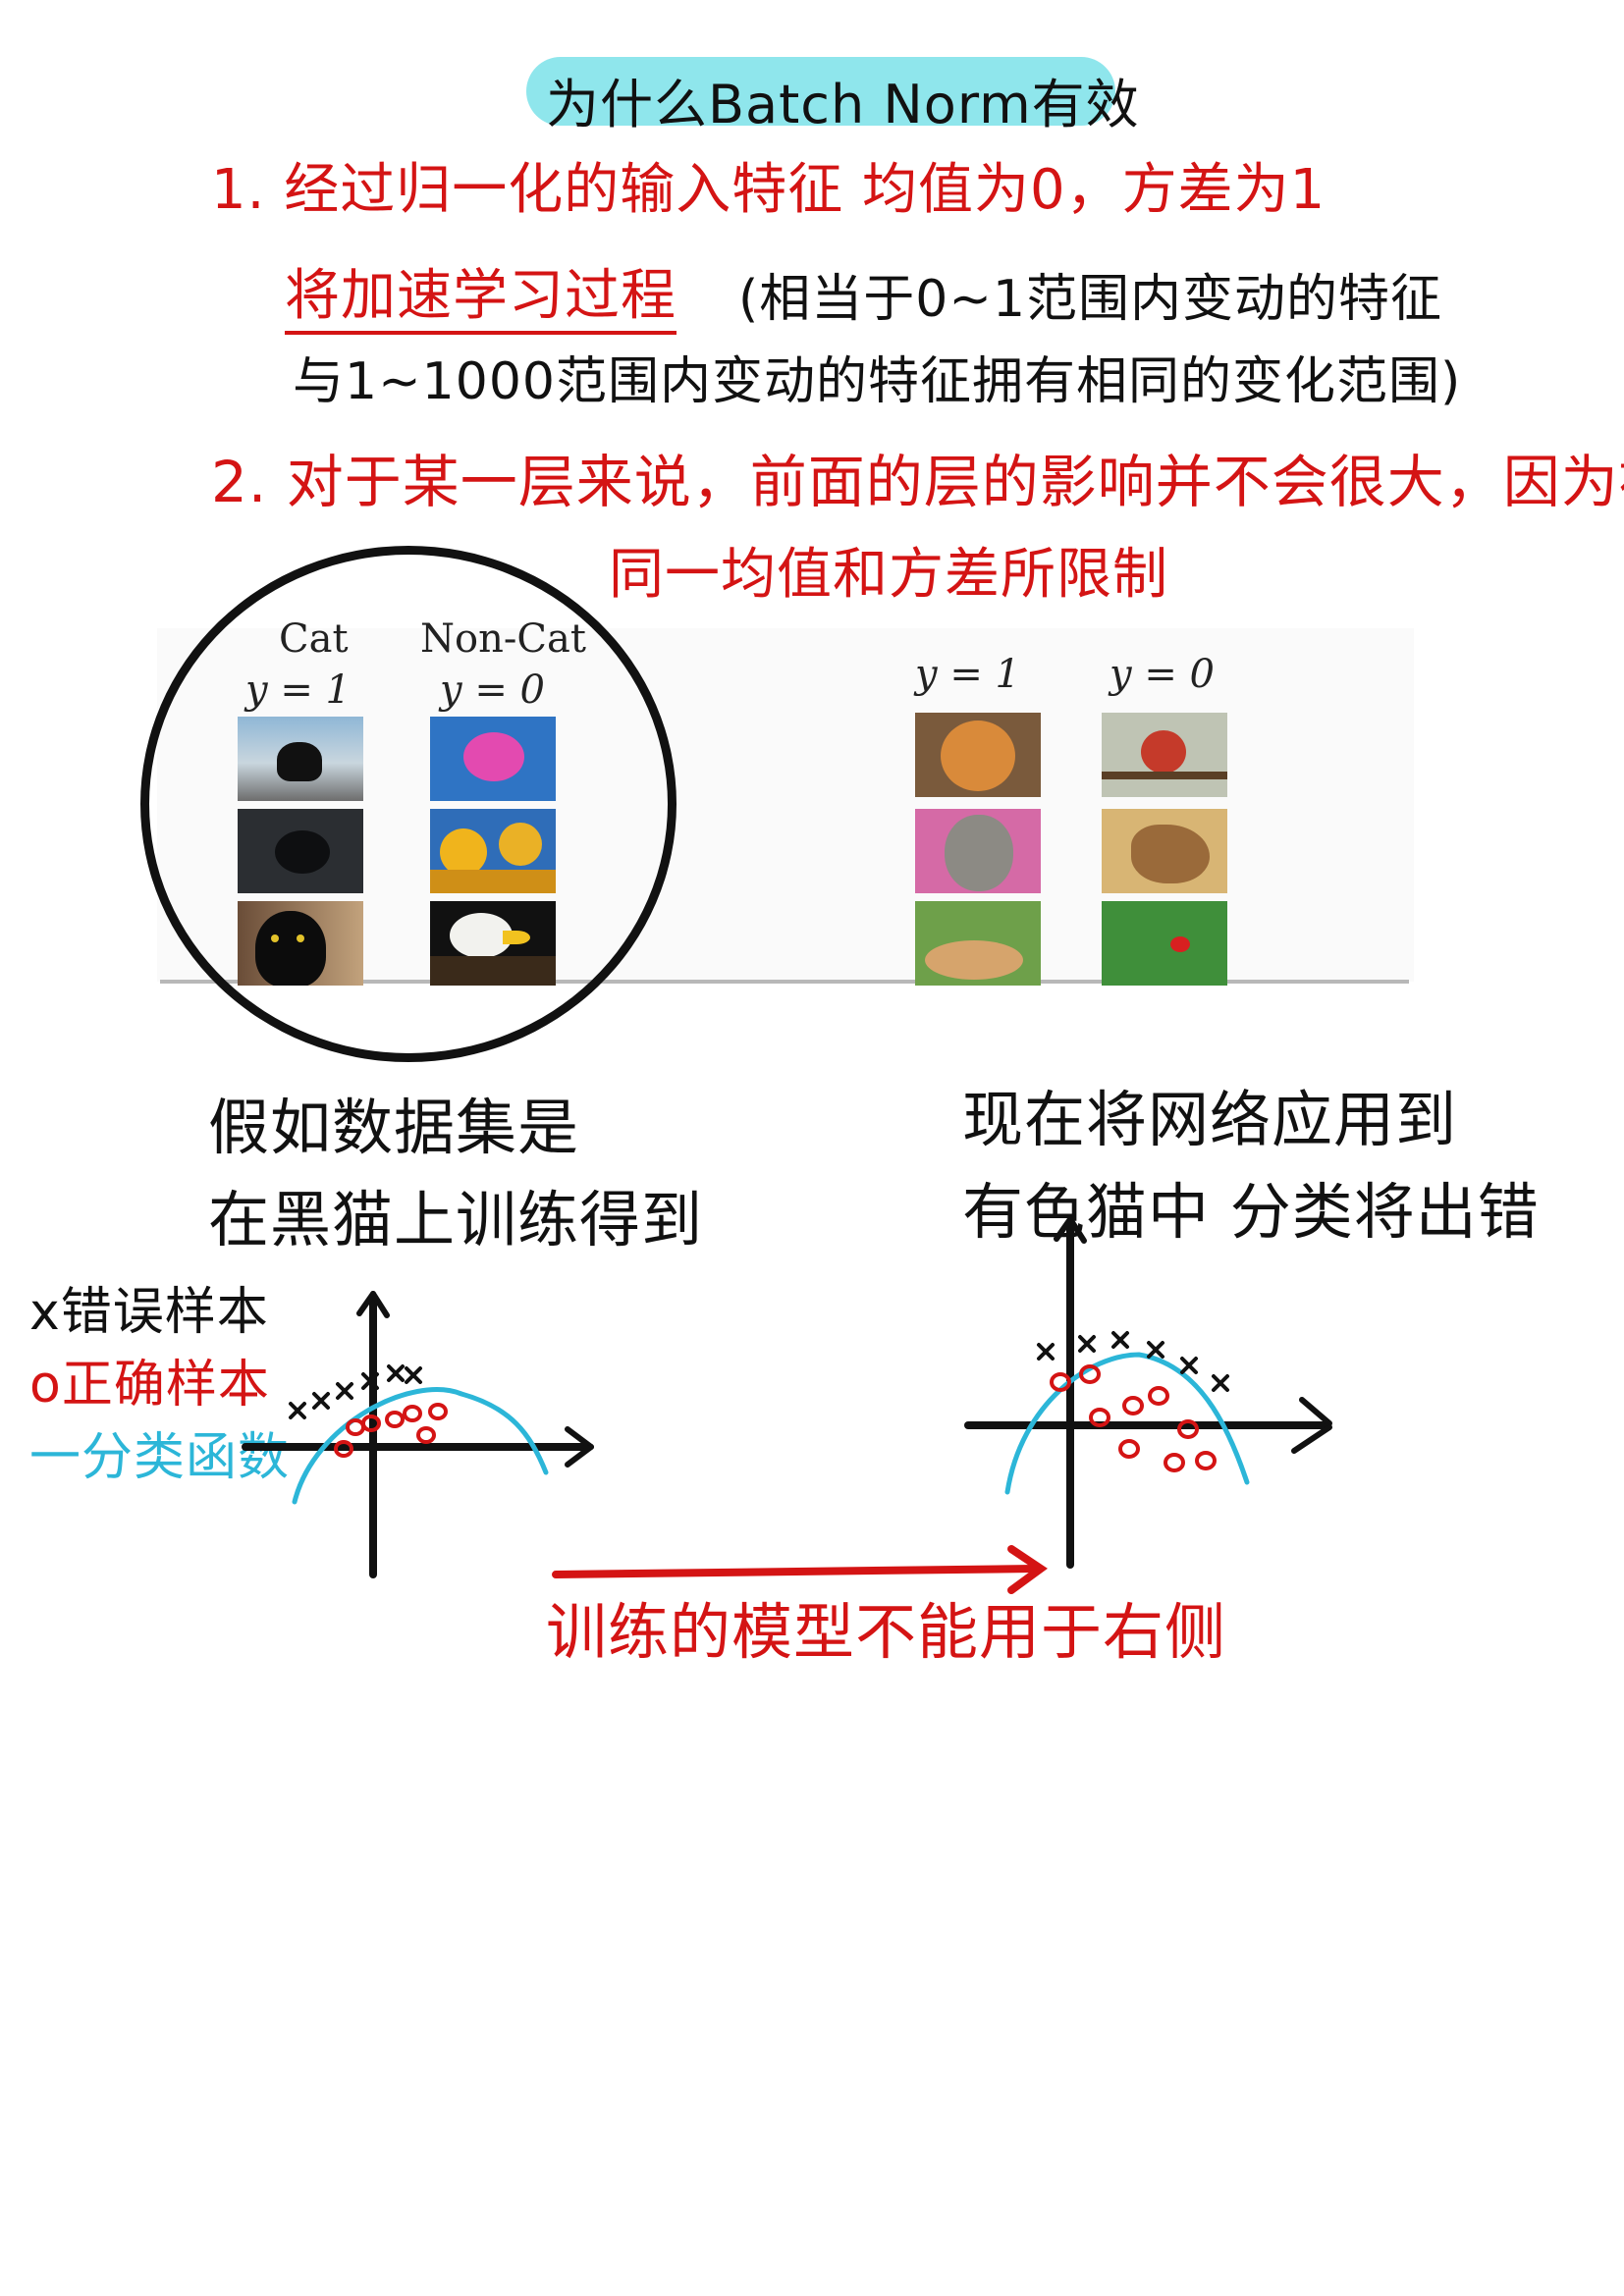 The width and height of the screenshot is (1624, 2296). I want to click on bottom-note: 训练的模型不能用于右侧, so click(886, 1632).